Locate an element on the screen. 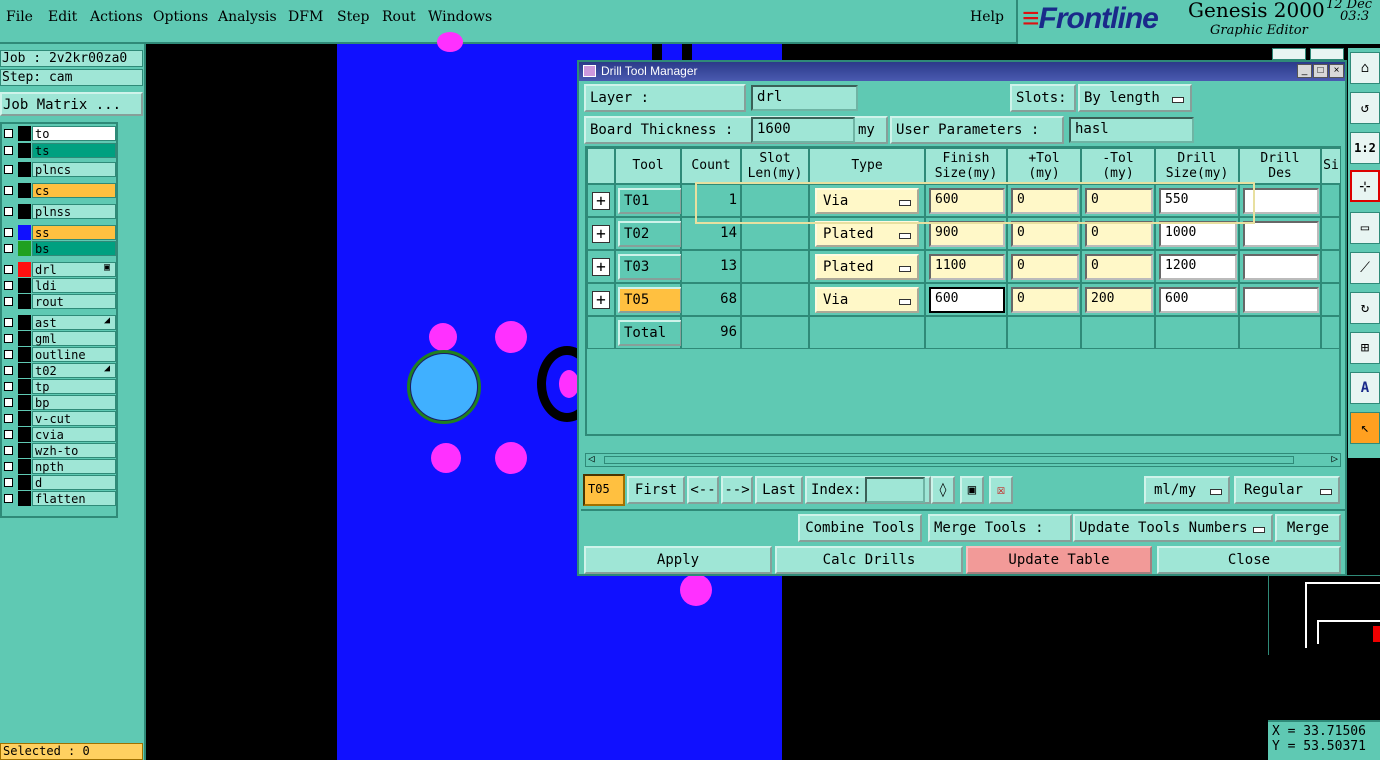 The height and width of the screenshot is (760, 1380). menu-help: Help is located at coordinates (987, 17).